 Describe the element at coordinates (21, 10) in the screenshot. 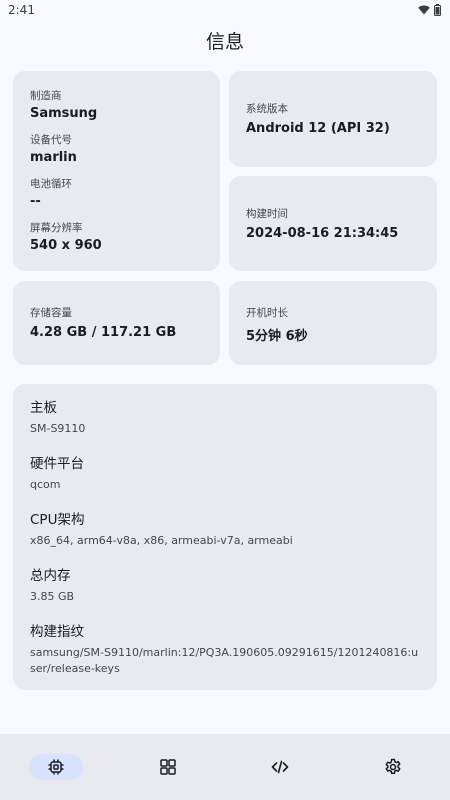

I see `status-time: 2:41` at that location.